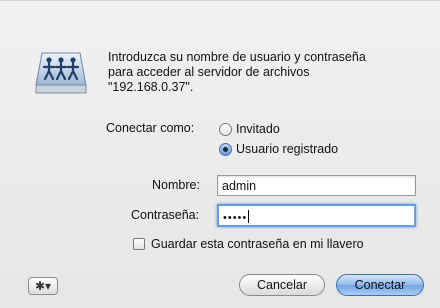 The image size is (440, 308). Describe the element at coordinates (380, 285) in the screenshot. I see `connect-button: Conectar` at that location.